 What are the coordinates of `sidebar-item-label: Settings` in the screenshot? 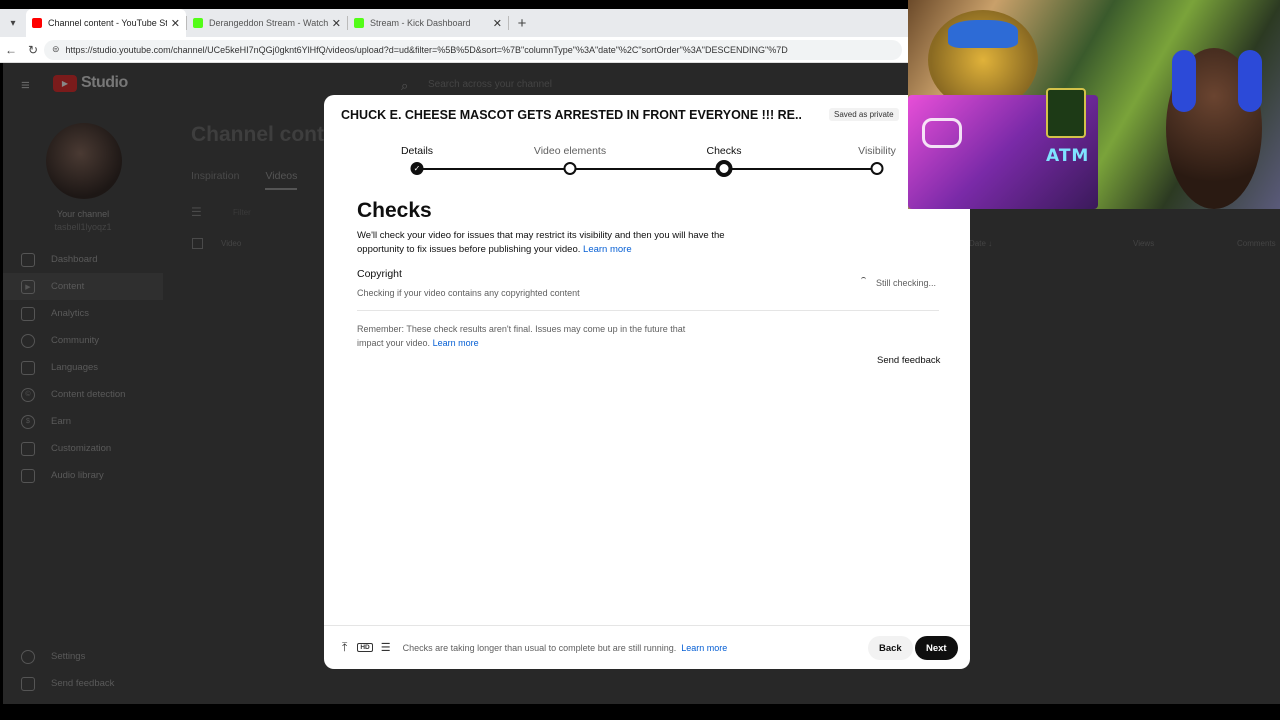 It's located at (68, 656).